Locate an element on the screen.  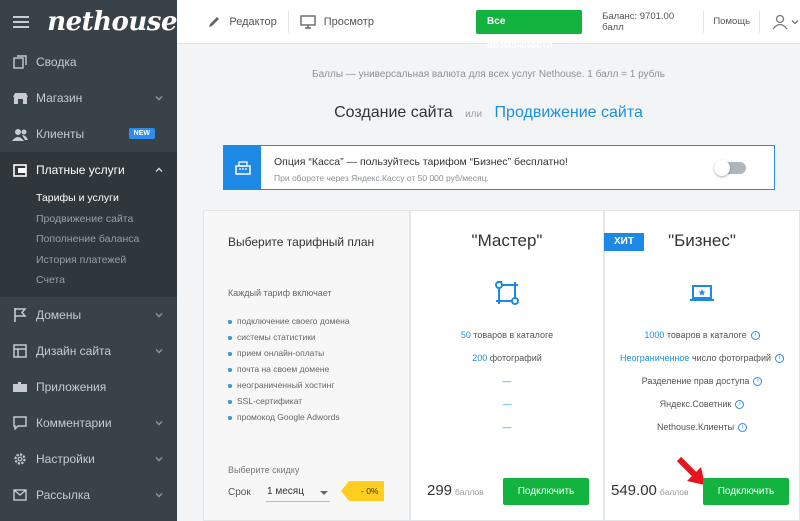
submenu-item-invoices: Счета is located at coordinates (88, 280).